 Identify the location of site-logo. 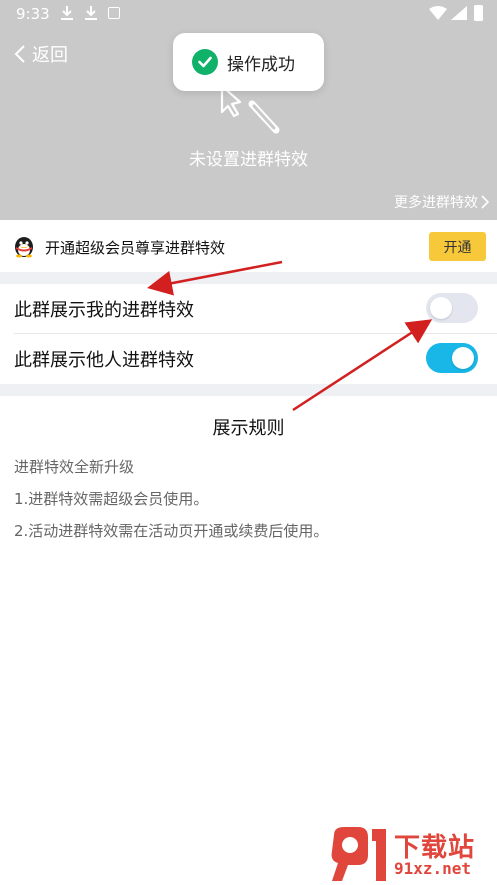
(358, 854).